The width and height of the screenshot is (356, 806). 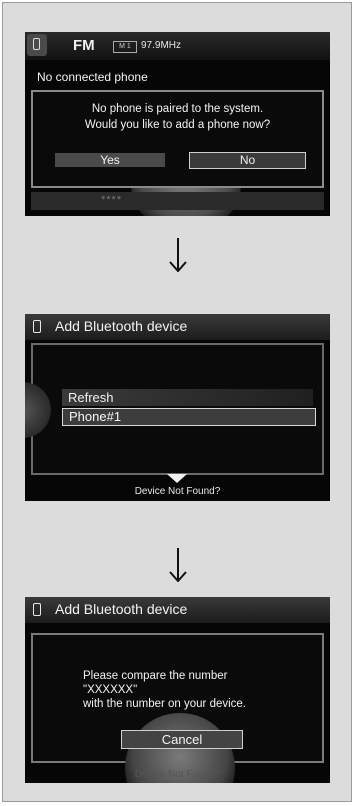 What do you see at coordinates (177, 478) in the screenshot?
I see `chevron-down-icon` at bounding box center [177, 478].